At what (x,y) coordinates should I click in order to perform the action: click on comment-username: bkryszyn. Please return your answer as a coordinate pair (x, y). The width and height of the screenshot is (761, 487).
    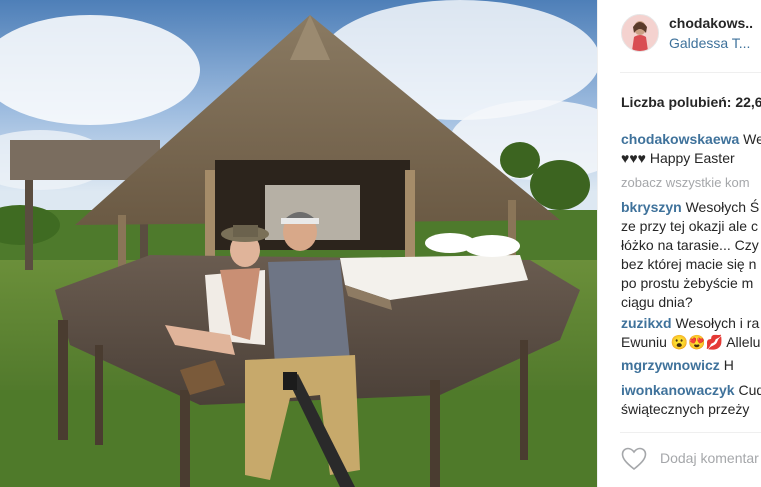
    Looking at the image, I should click on (651, 207).